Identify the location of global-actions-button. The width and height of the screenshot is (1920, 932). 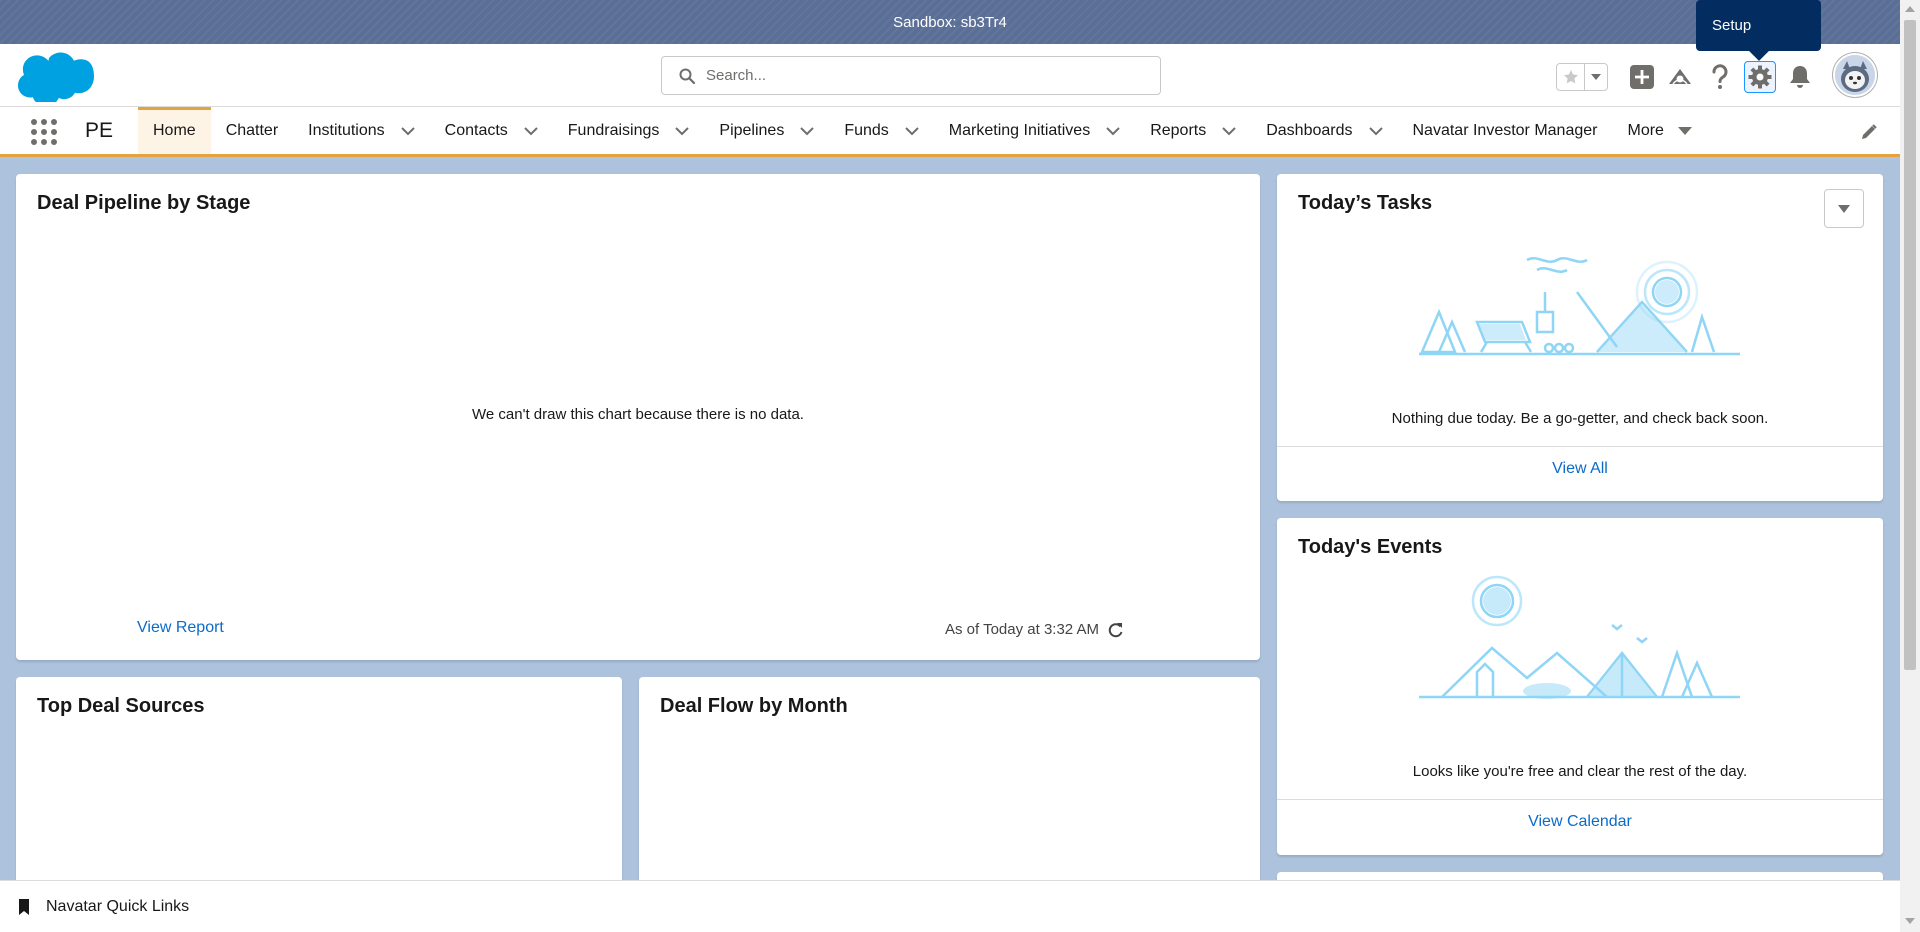
(1642, 77).